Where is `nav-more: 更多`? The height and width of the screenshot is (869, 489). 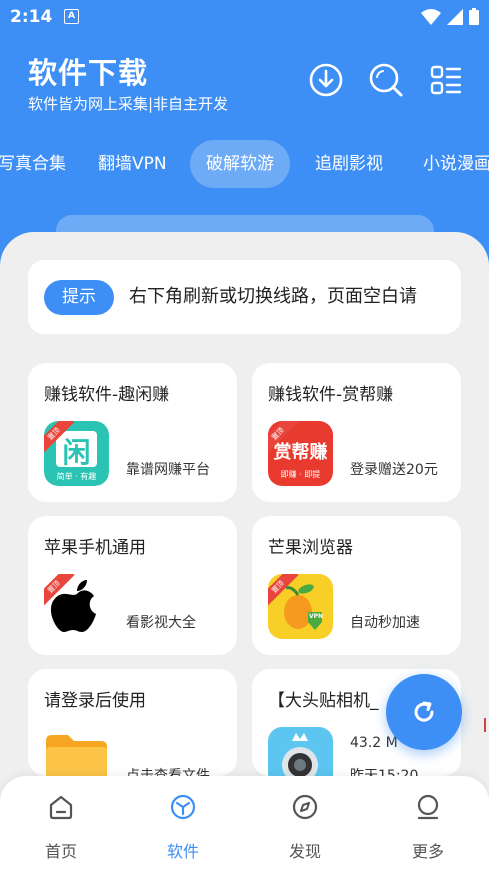
nav-more: 更多 is located at coordinates (428, 828).